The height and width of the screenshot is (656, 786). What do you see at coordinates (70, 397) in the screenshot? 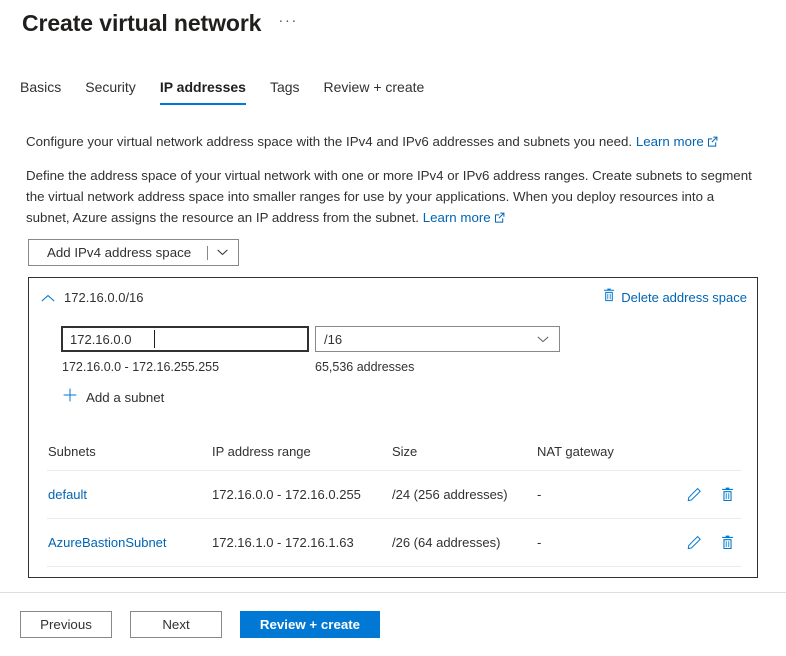
I see `plus-icon` at bounding box center [70, 397].